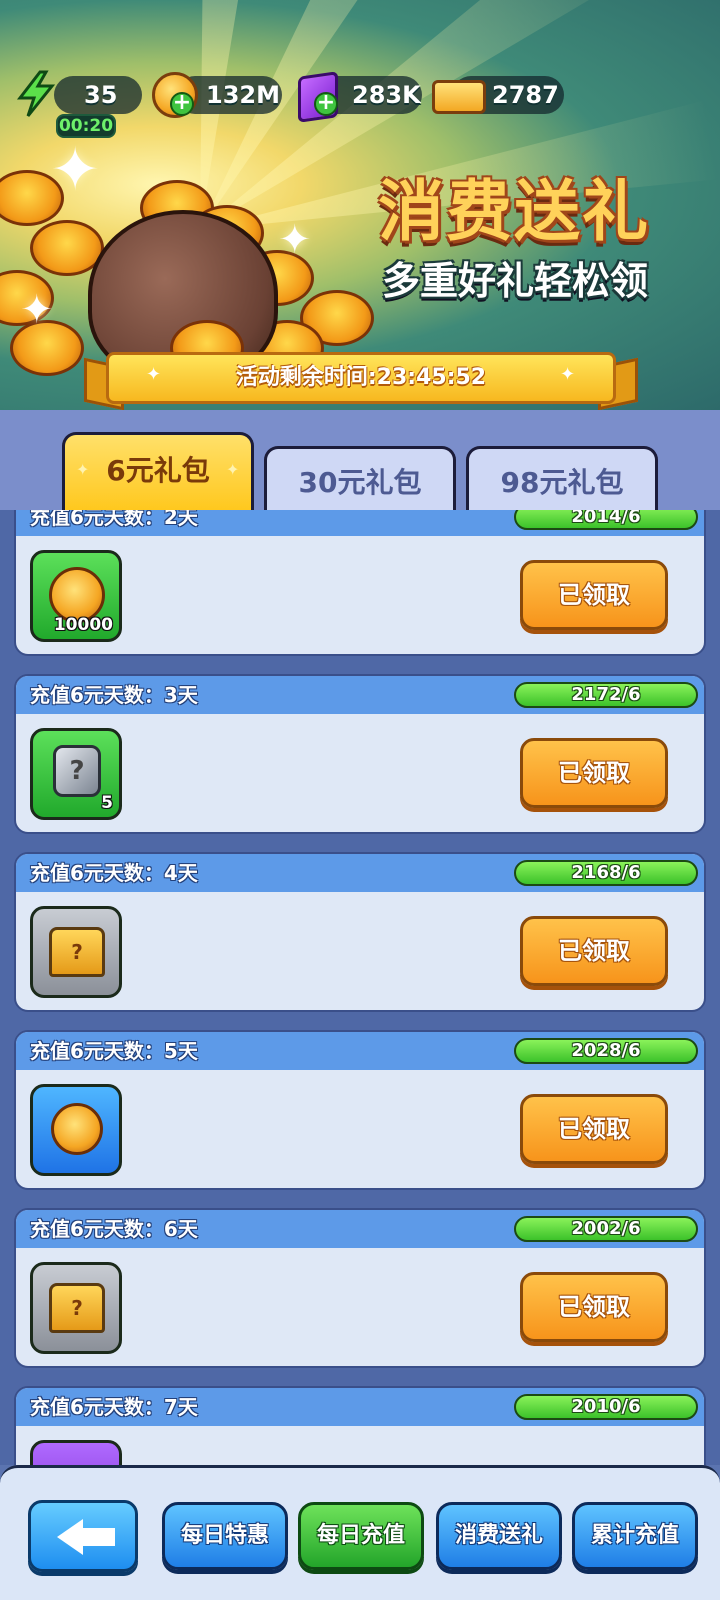  I want to click on back-button, so click(83, 1536).